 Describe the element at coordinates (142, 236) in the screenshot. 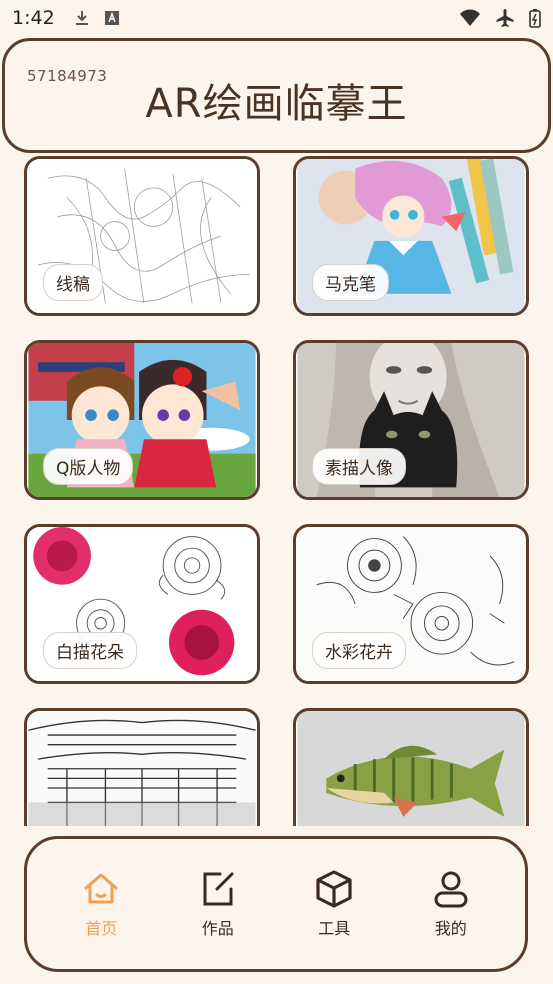

I see `category-card-line-art: 线稿` at that location.